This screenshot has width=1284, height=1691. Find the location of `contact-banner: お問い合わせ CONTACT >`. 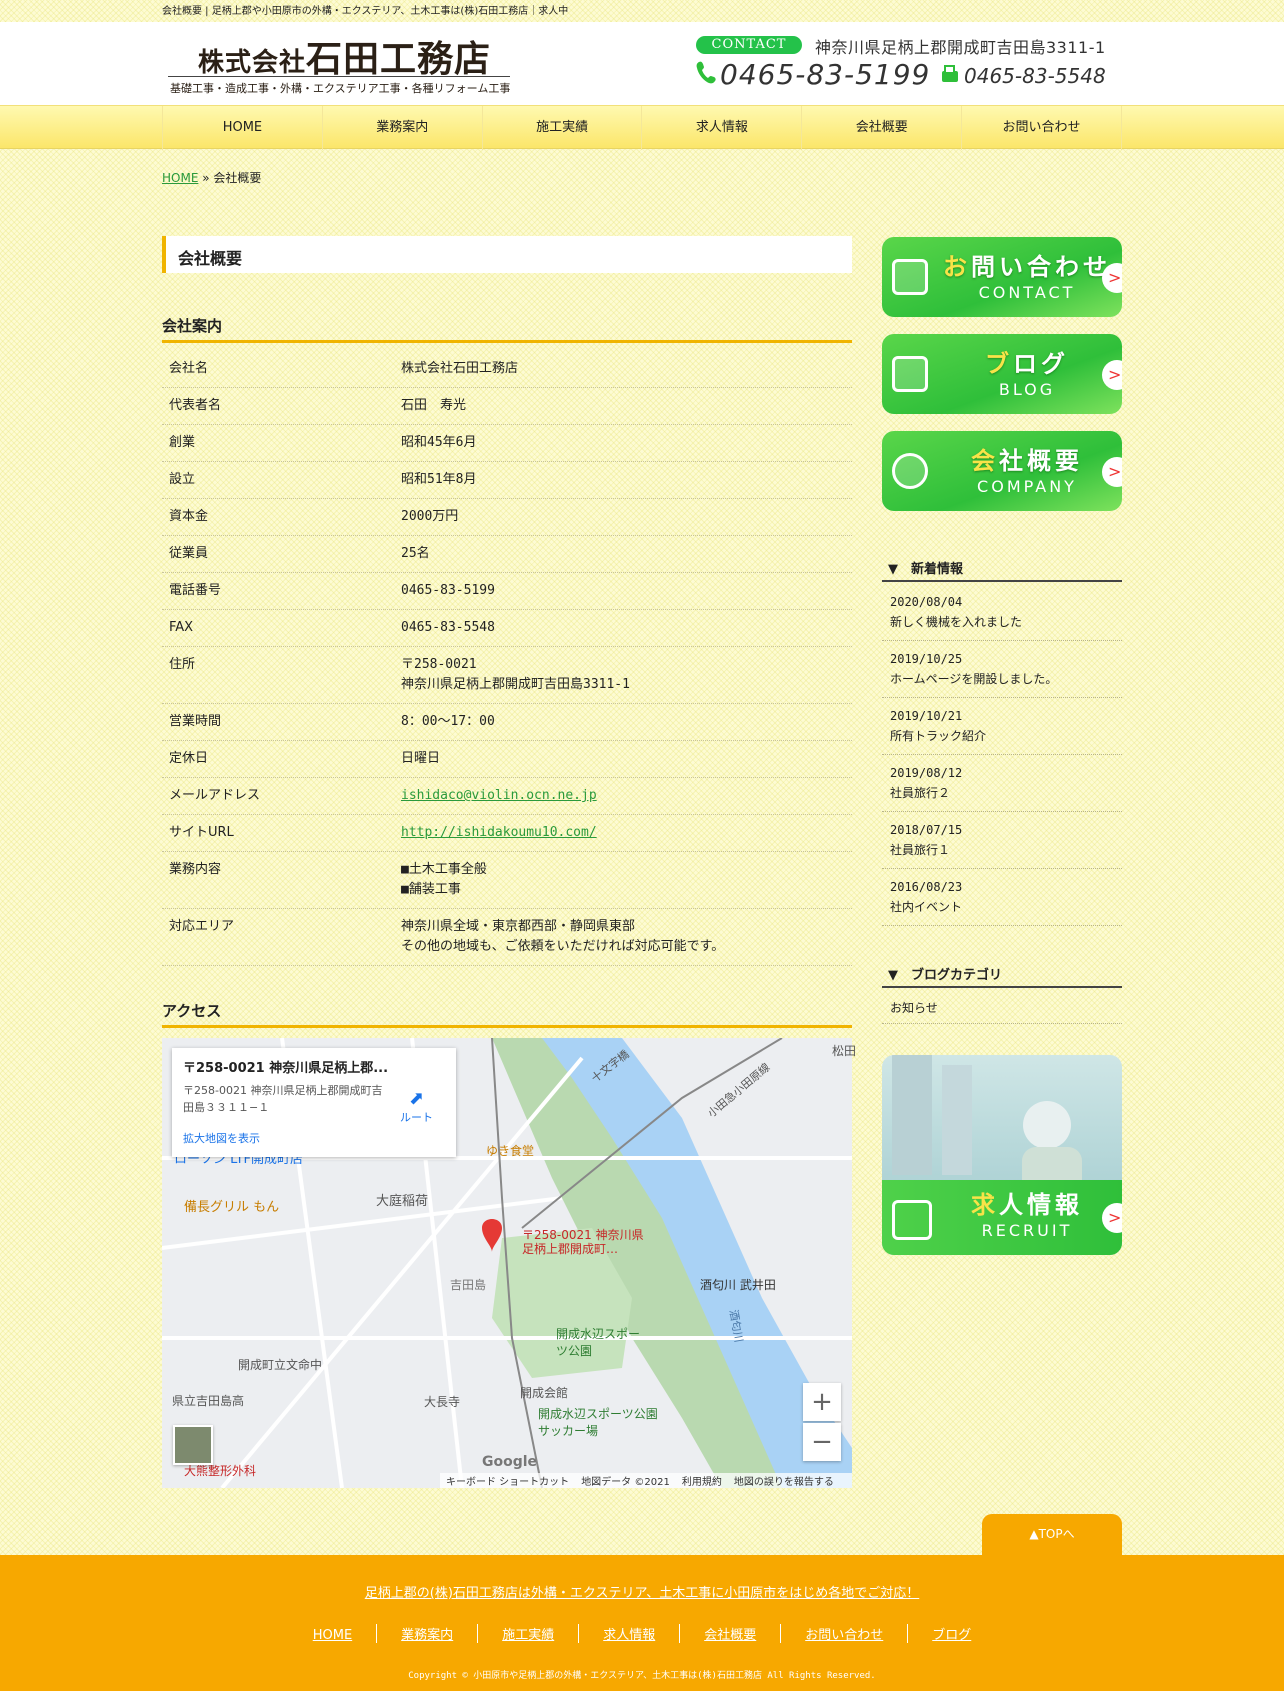

contact-banner: お問い合わせ CONTACT > is located at coordinates (1002, 277).